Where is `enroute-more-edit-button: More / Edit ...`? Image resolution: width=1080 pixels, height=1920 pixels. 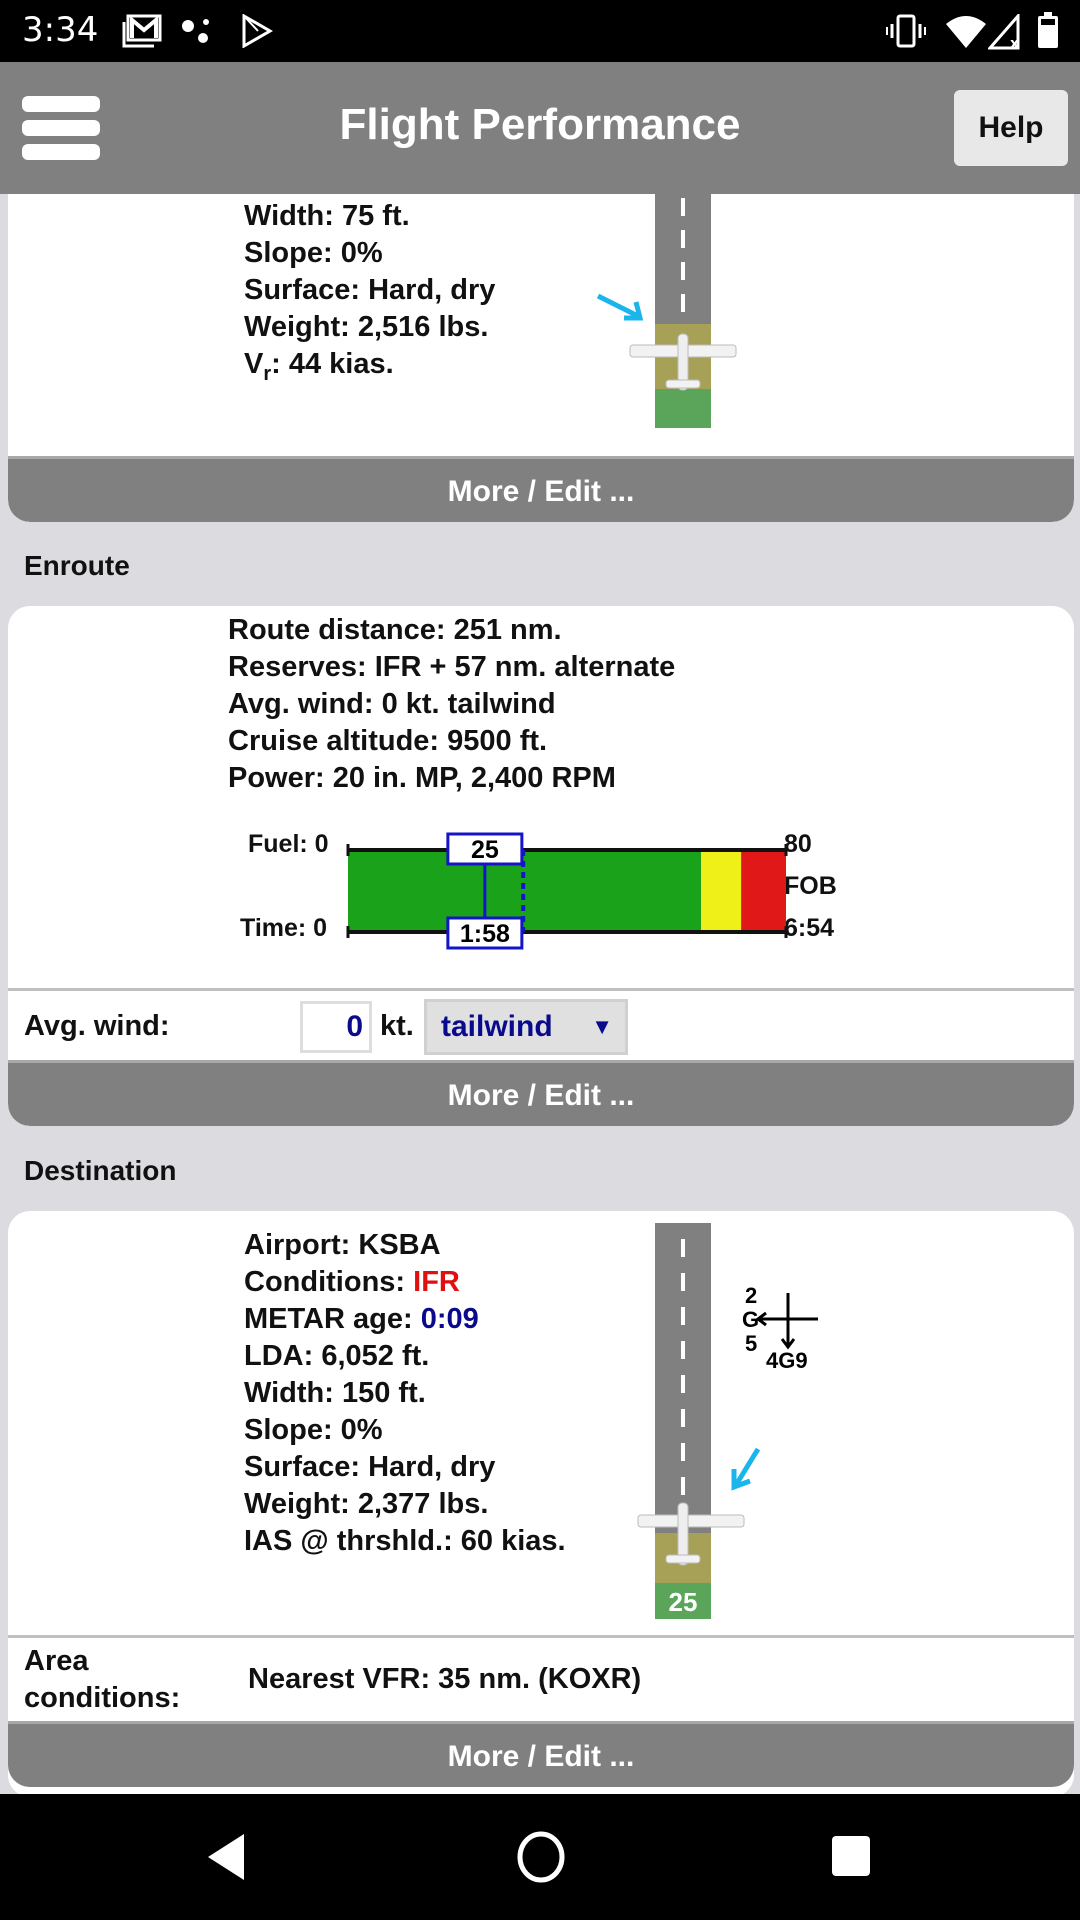
enroute-more-edit-button: More / Edit ... is located at coordinates (541, 1093).